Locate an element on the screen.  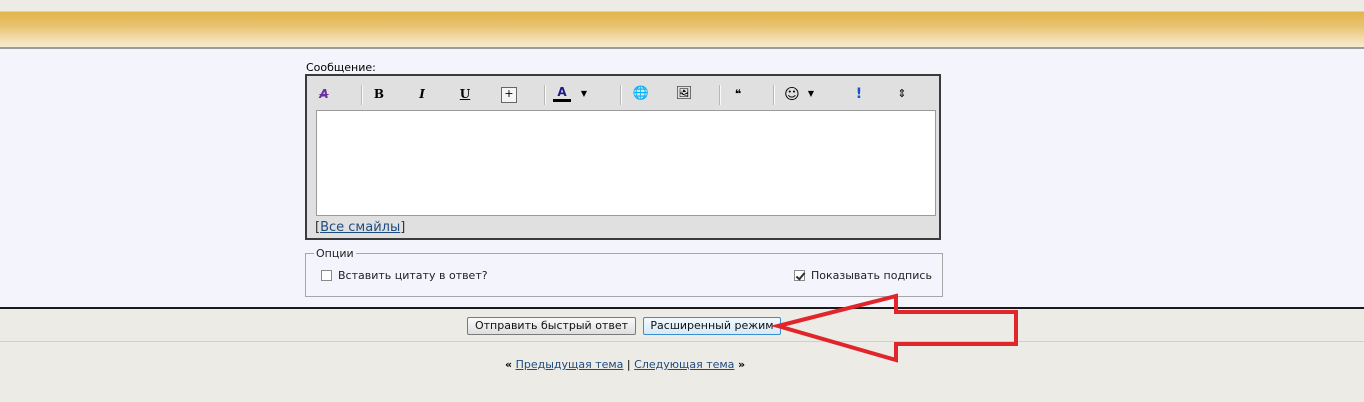
exclamation-icon: ! is located at coordinates (859, 94).